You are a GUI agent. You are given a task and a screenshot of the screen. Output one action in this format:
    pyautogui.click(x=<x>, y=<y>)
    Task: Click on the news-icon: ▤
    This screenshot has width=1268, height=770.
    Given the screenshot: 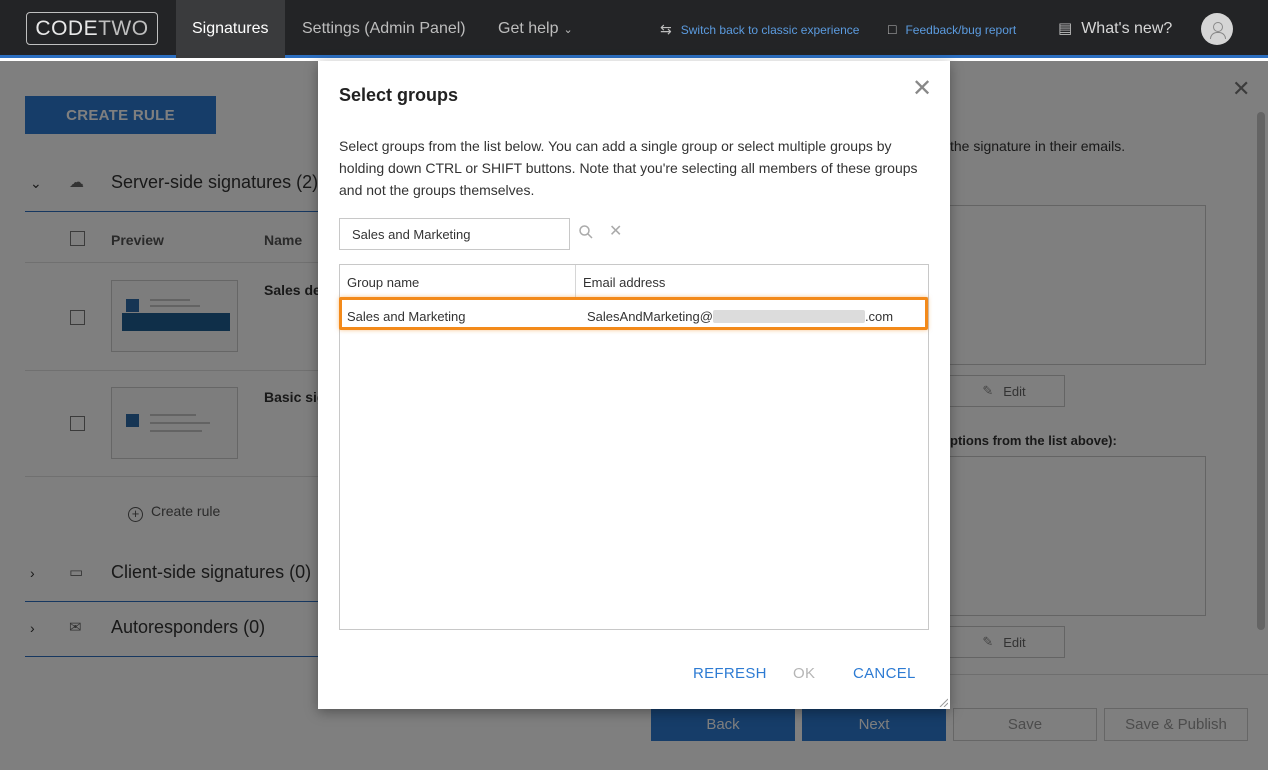 What is the action you would take?
    pyautogui.click(x=1065, y=28)
    